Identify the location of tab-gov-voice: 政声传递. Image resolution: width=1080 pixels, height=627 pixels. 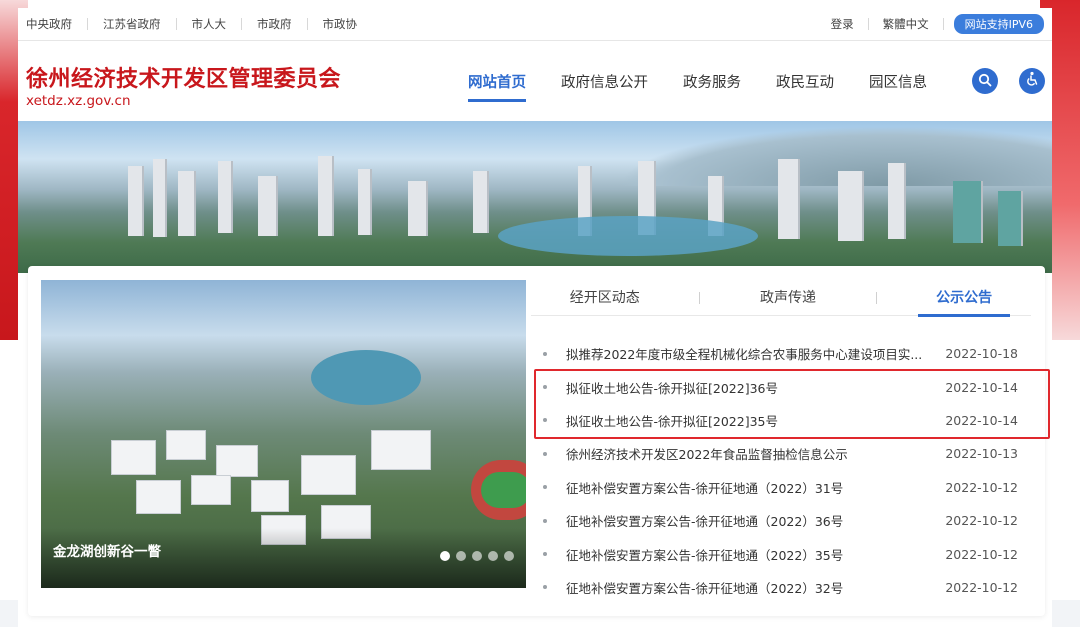
(788, 298).